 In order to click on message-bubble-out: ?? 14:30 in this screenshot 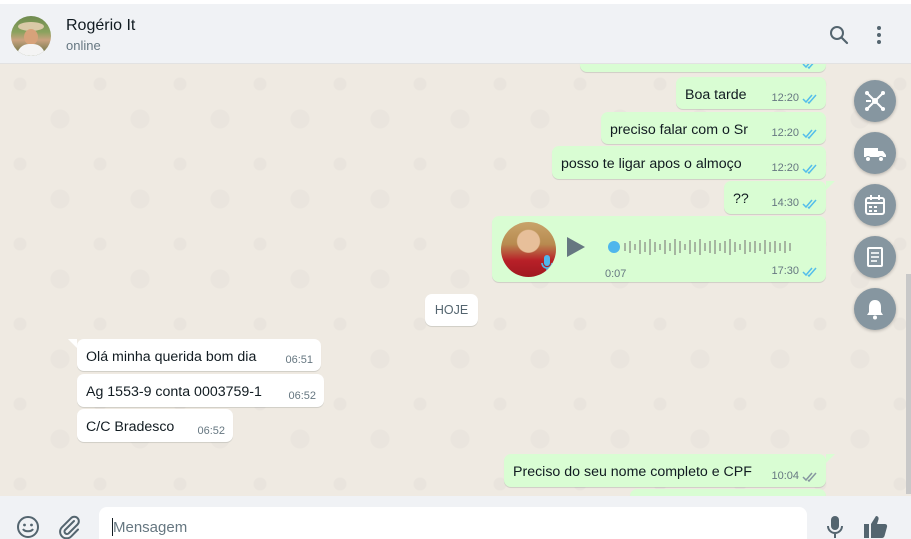, I will do `click(775, 197)`.